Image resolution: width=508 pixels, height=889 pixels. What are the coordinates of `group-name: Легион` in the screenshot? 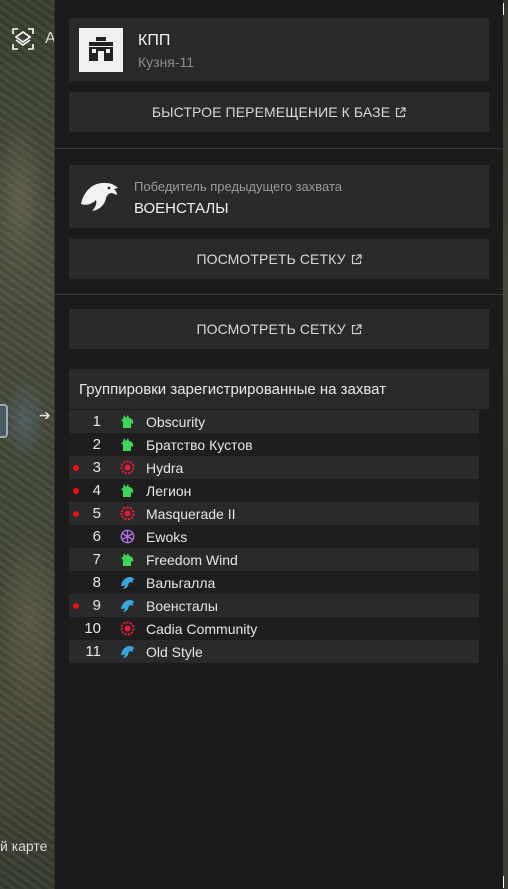 It's located at (169, 490).